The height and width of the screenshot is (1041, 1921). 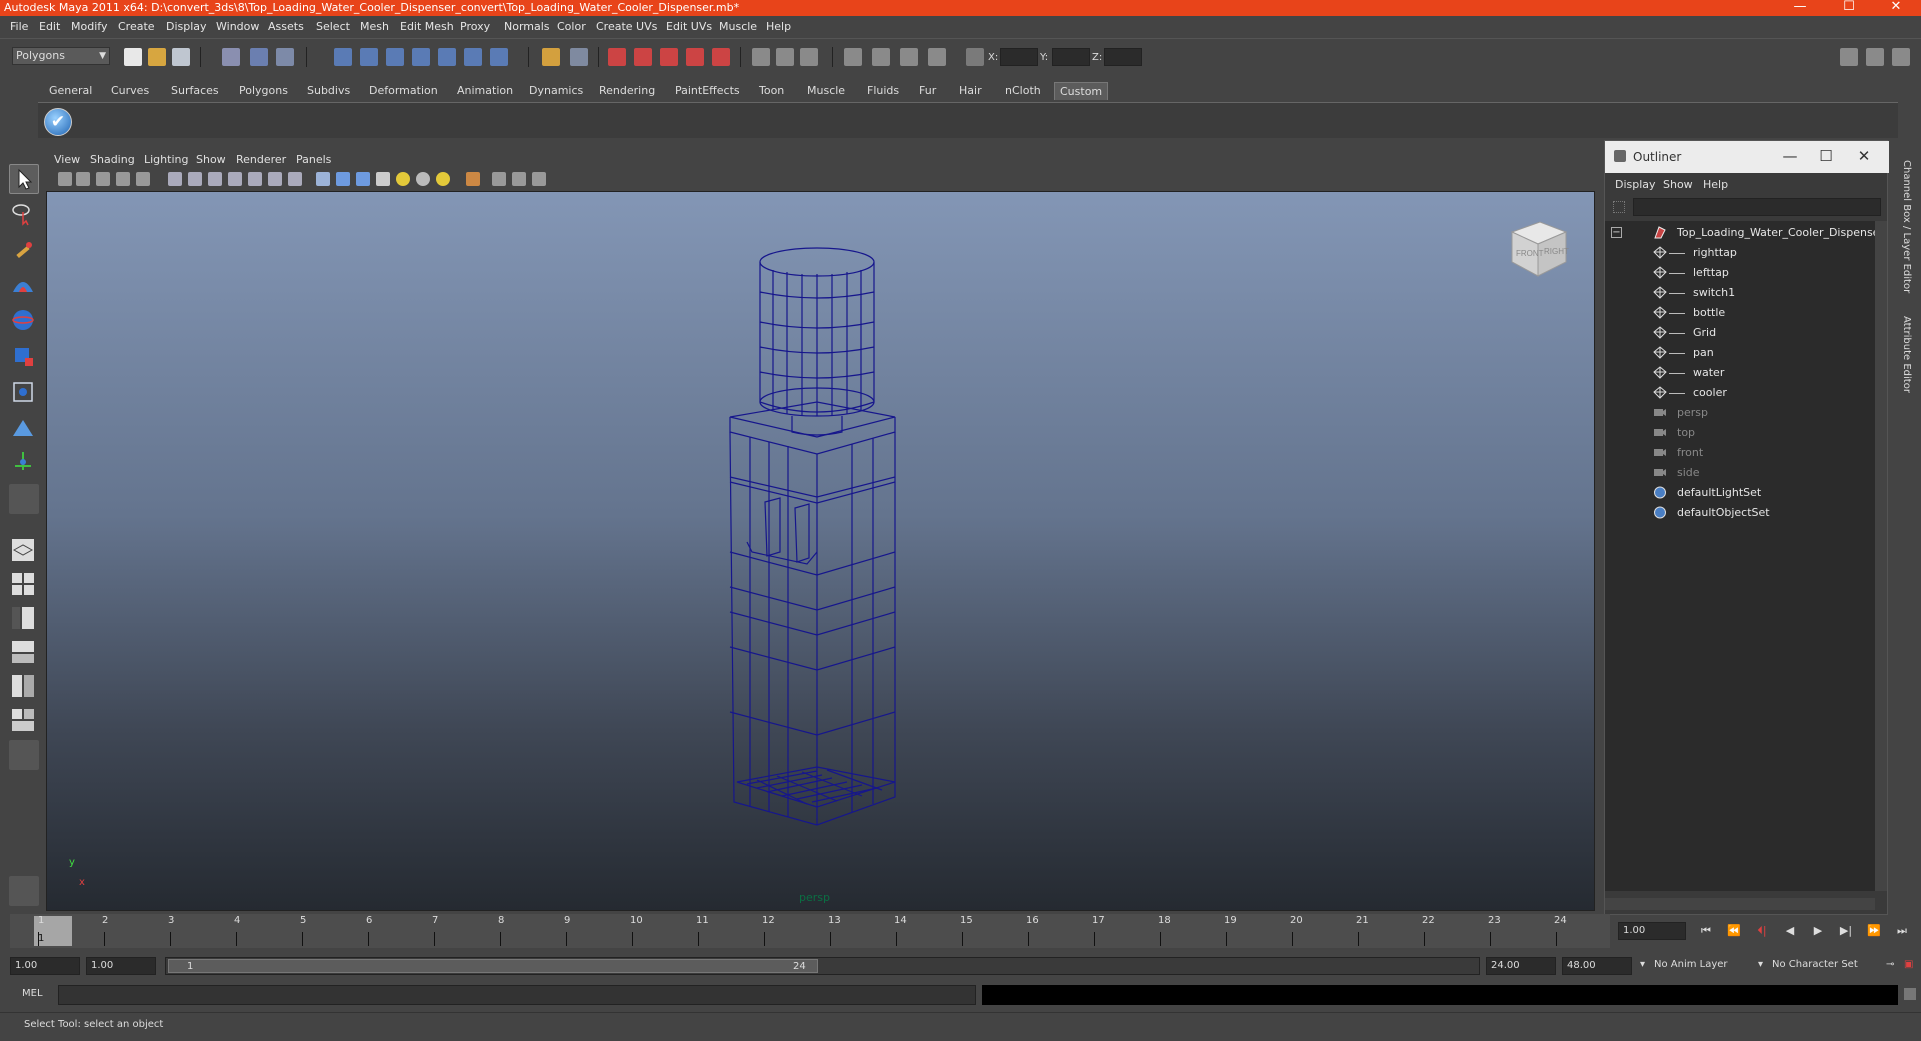 I want to click on go-to-end-button: ⏭, so click(x=1902, y=932).